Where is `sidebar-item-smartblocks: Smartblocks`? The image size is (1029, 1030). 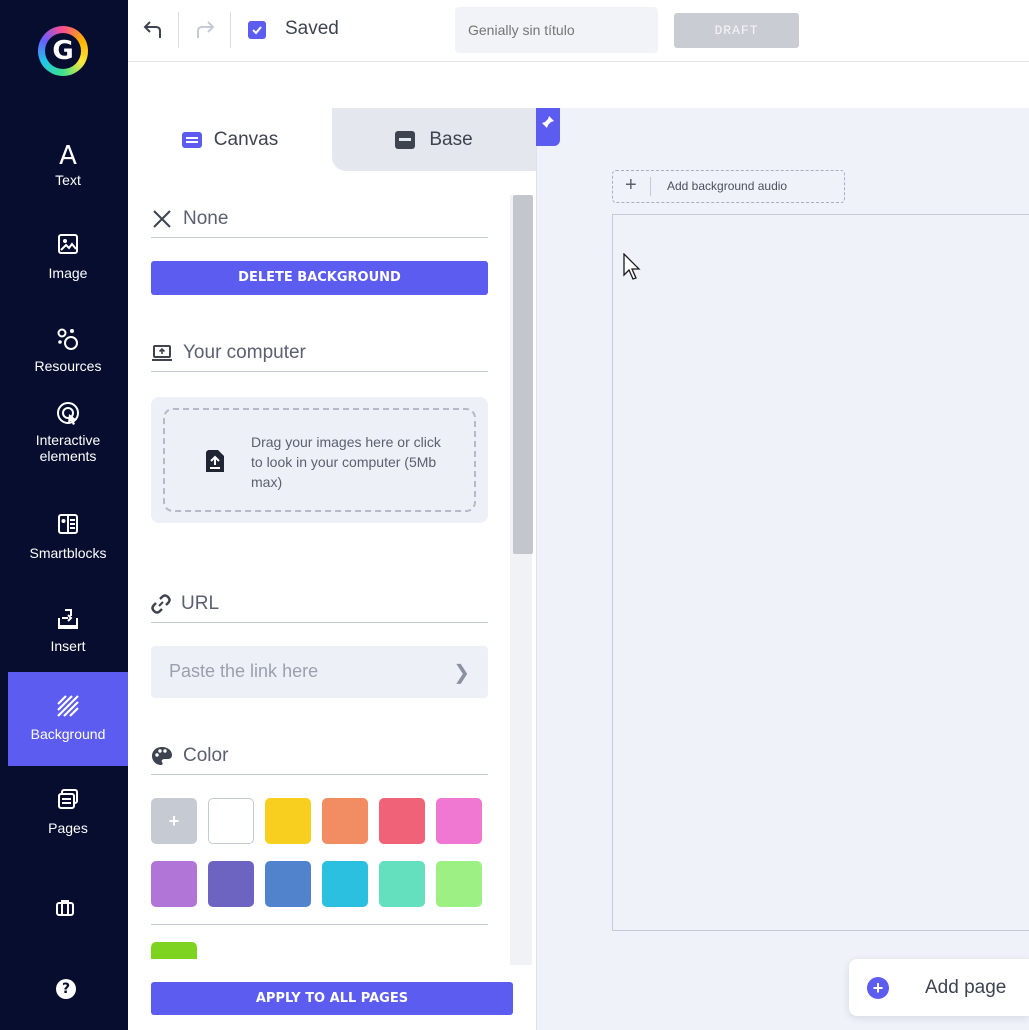
sidebar-item-smartblocks: Smartblocks is located at coordinates (68, 538).